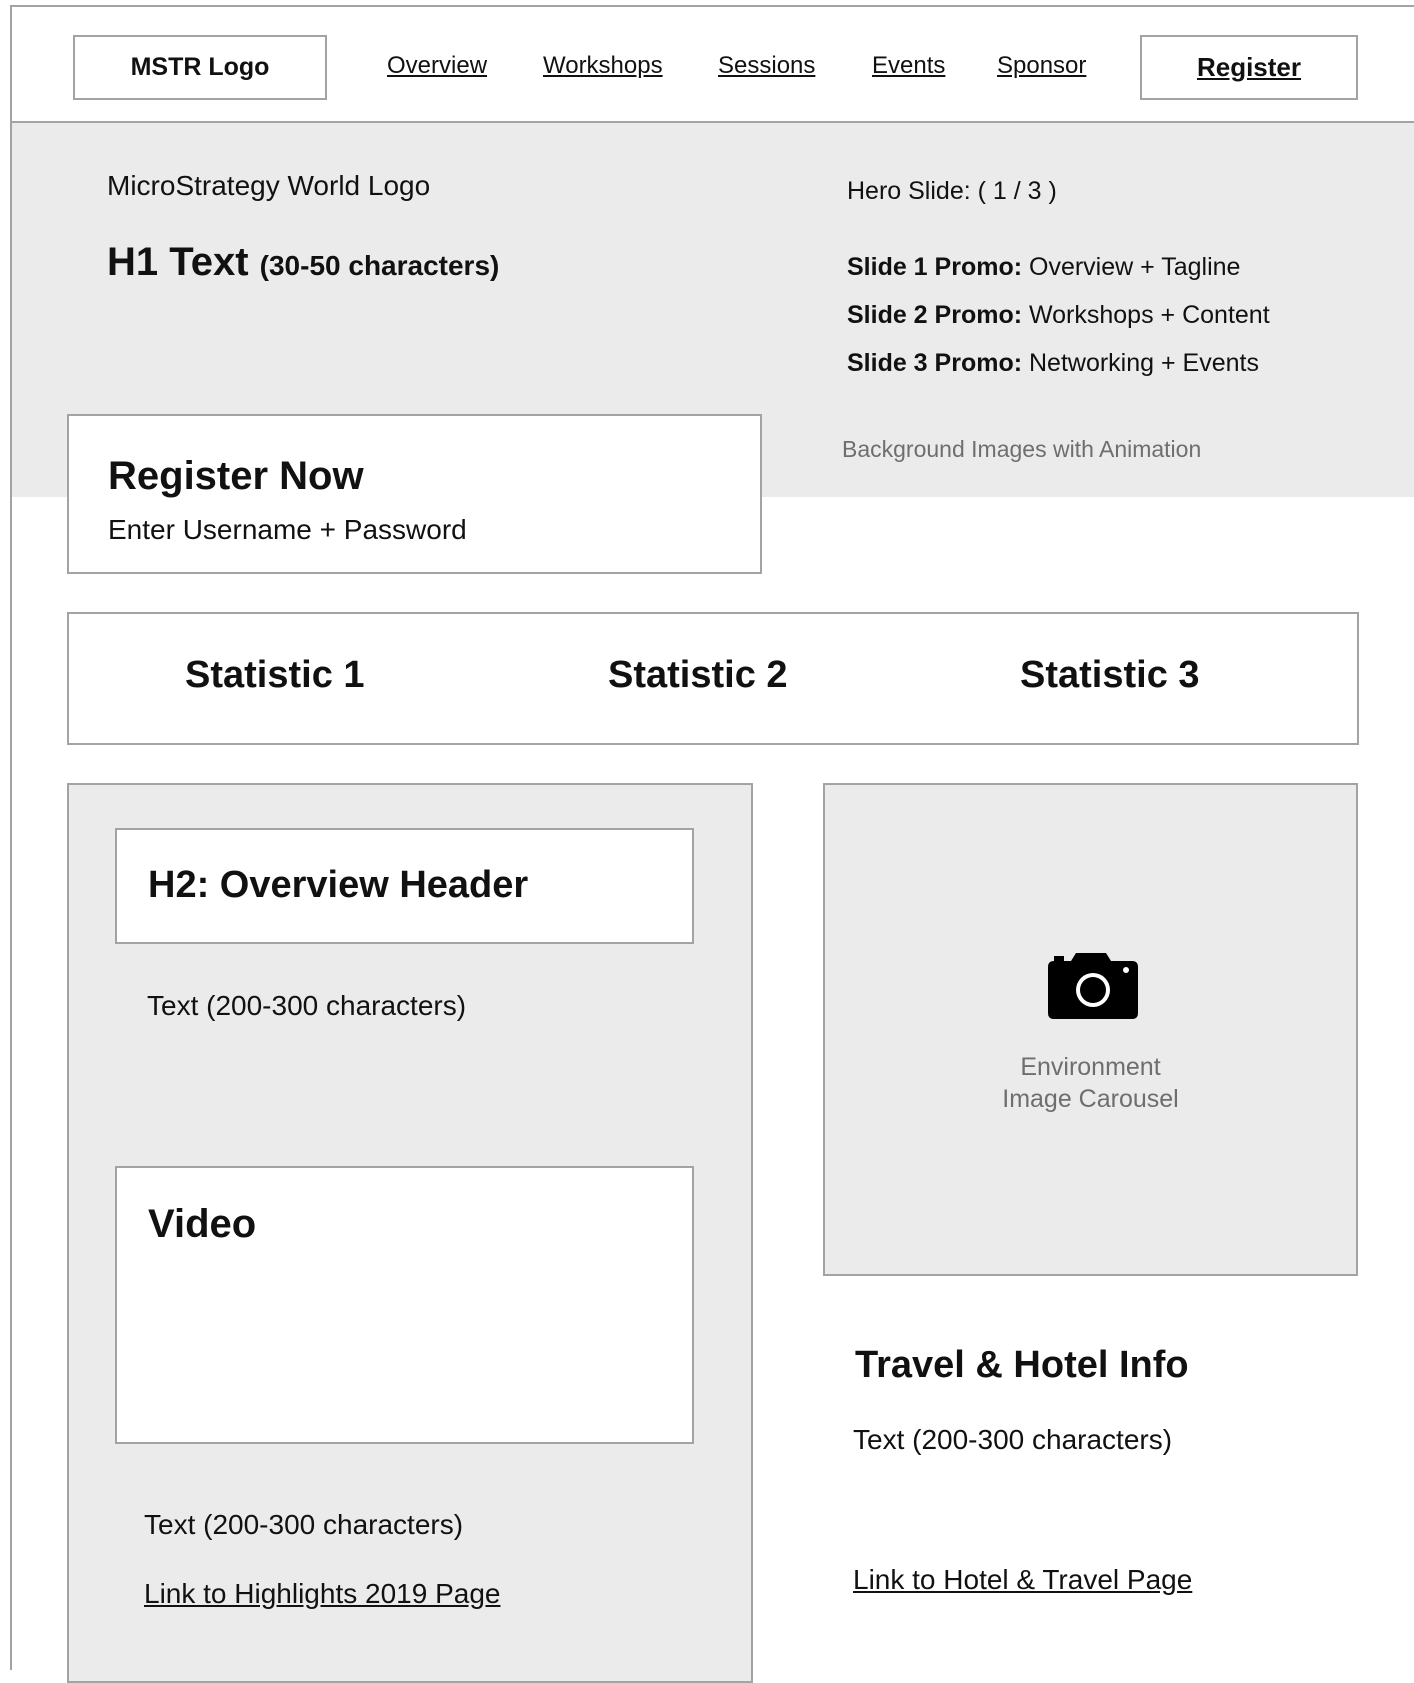  I want to click on overview-text: Text (200-300 characters), so click(307, 1005).